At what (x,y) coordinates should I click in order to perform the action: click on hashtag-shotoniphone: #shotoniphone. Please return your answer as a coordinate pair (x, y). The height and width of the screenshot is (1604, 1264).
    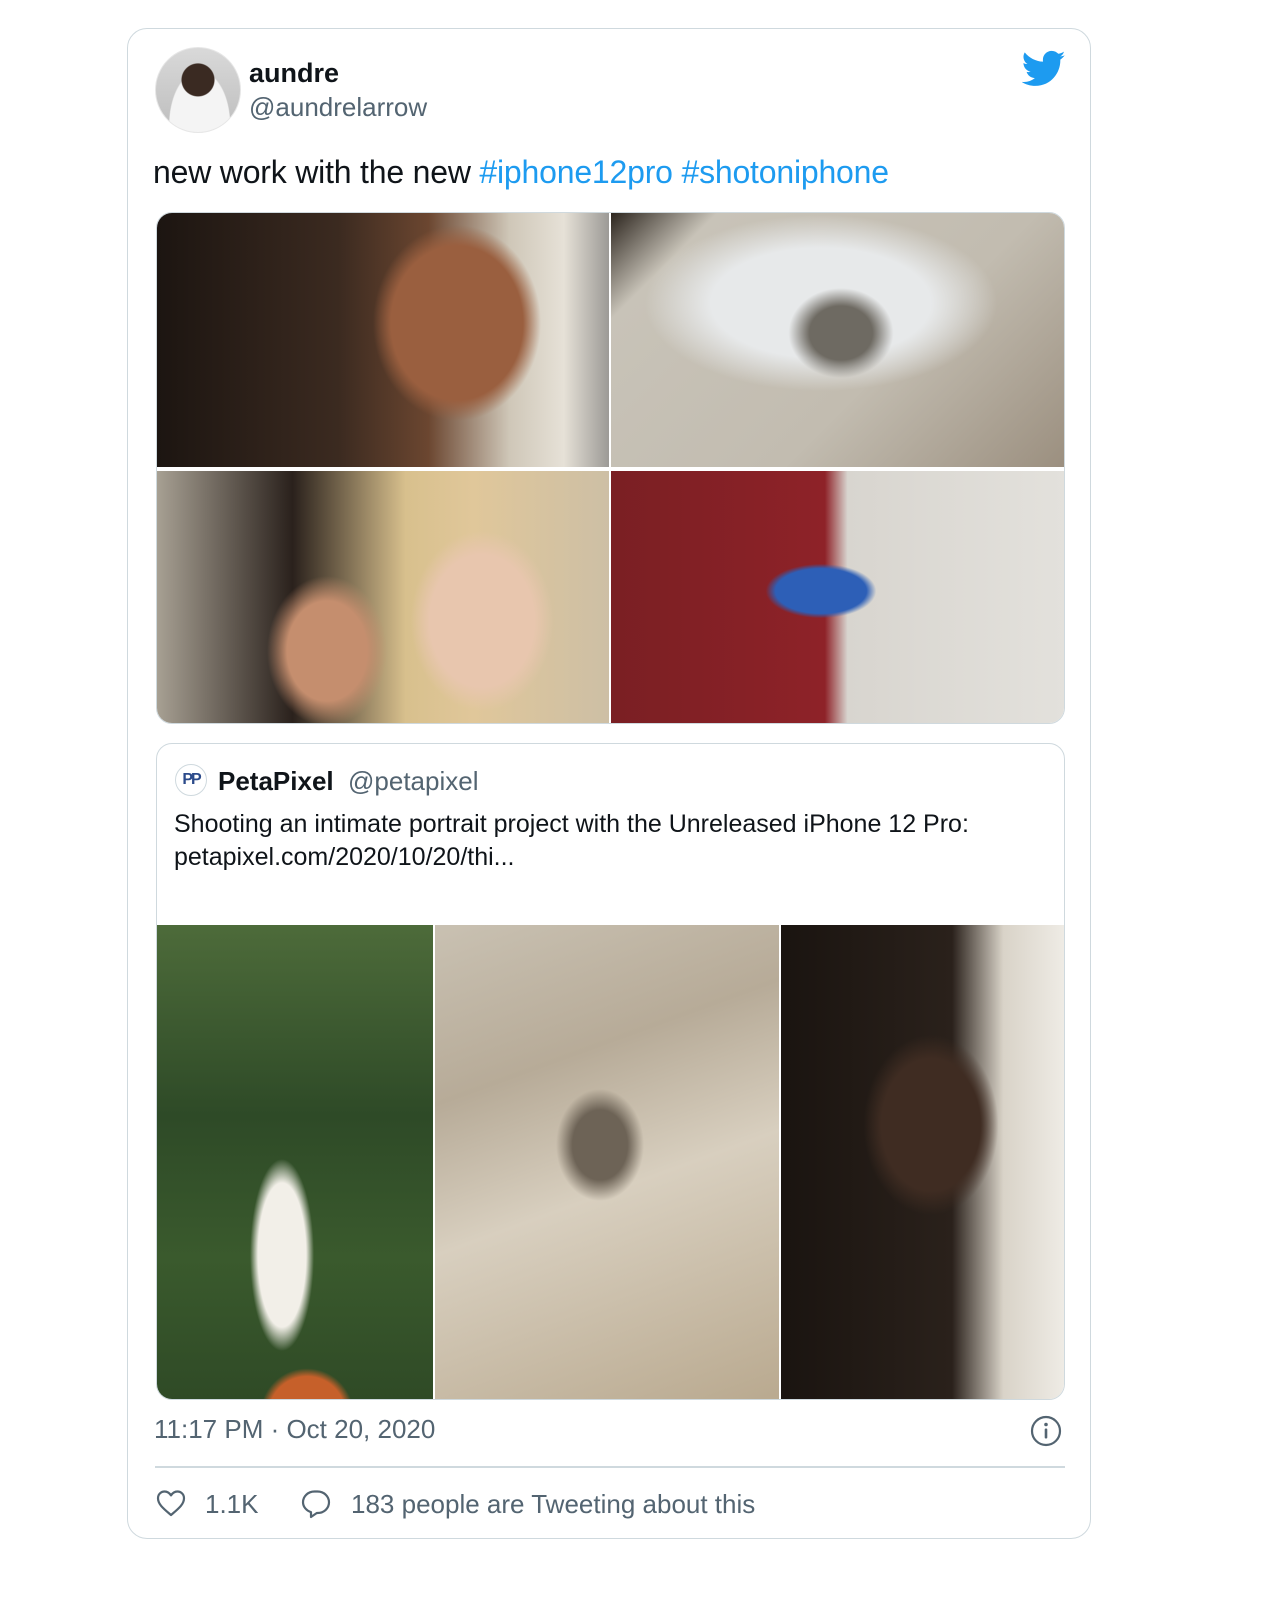
    Looking at the image, I should click on (785, 172).